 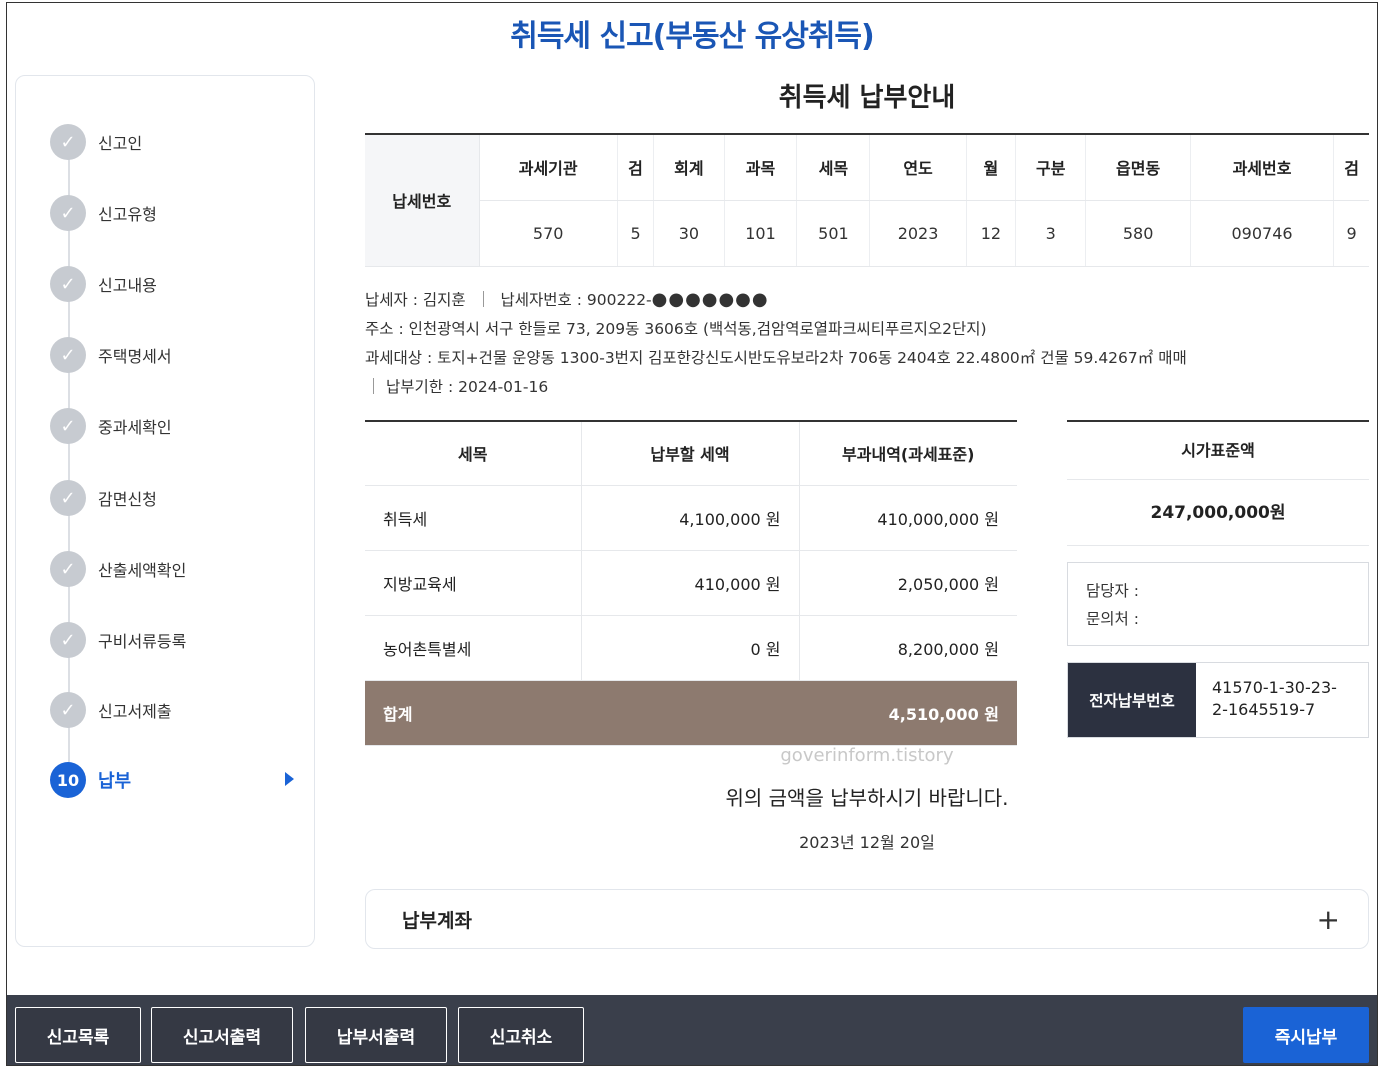 What do you see at coordinates (1351, 167) in the screenshot?
I see `tax-number-col-header: 검` at bounding box center [1351, 167].